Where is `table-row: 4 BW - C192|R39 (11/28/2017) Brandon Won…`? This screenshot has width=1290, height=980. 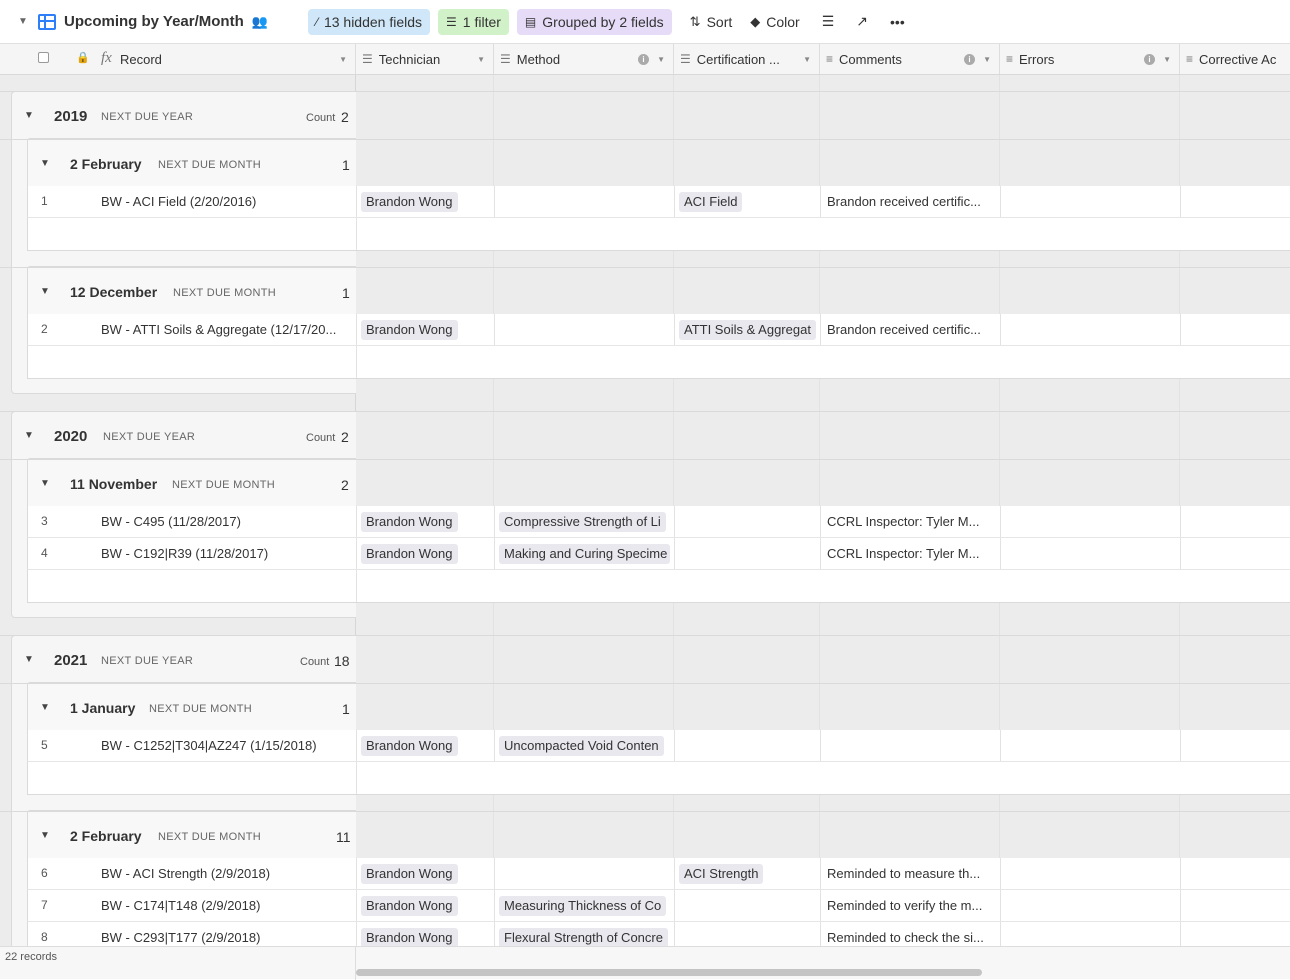
table-row: 4 BW - C192|R39 (11/28/2017) Brandon Won… is located at coordinates (658, 554).